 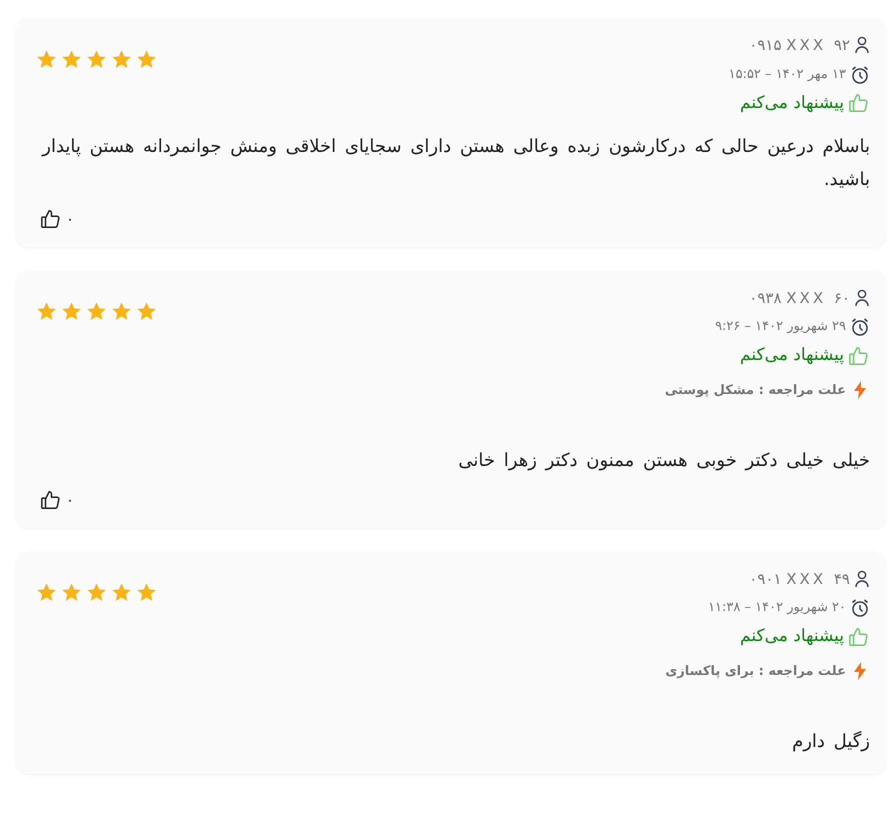 I want to click on review-text: باسلام درعین حالی که درکارشون زبده وعالی هستن دارای سجایای اخلاقی ومنش جوانمردانه هستن پایدار باشید., so click(x=455, y=163).